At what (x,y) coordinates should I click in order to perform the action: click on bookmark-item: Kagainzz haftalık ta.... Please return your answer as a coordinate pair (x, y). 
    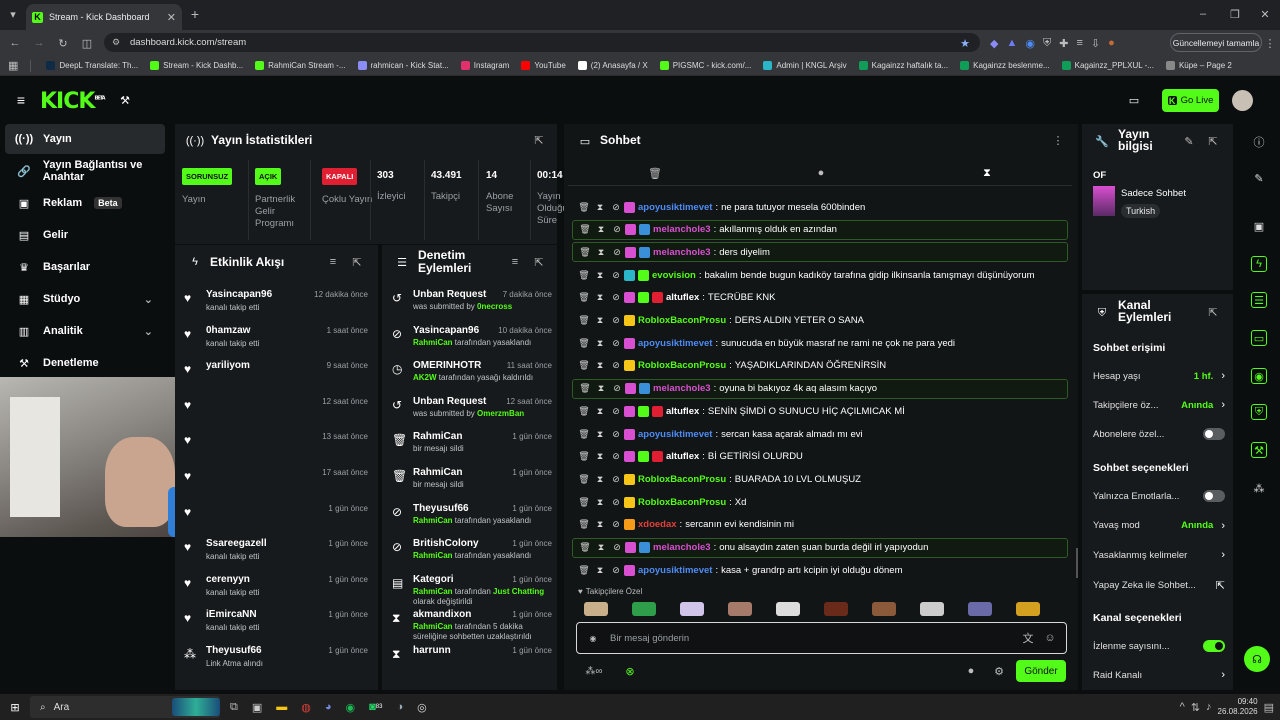
    Looking at the image, I should click on (903, 65).